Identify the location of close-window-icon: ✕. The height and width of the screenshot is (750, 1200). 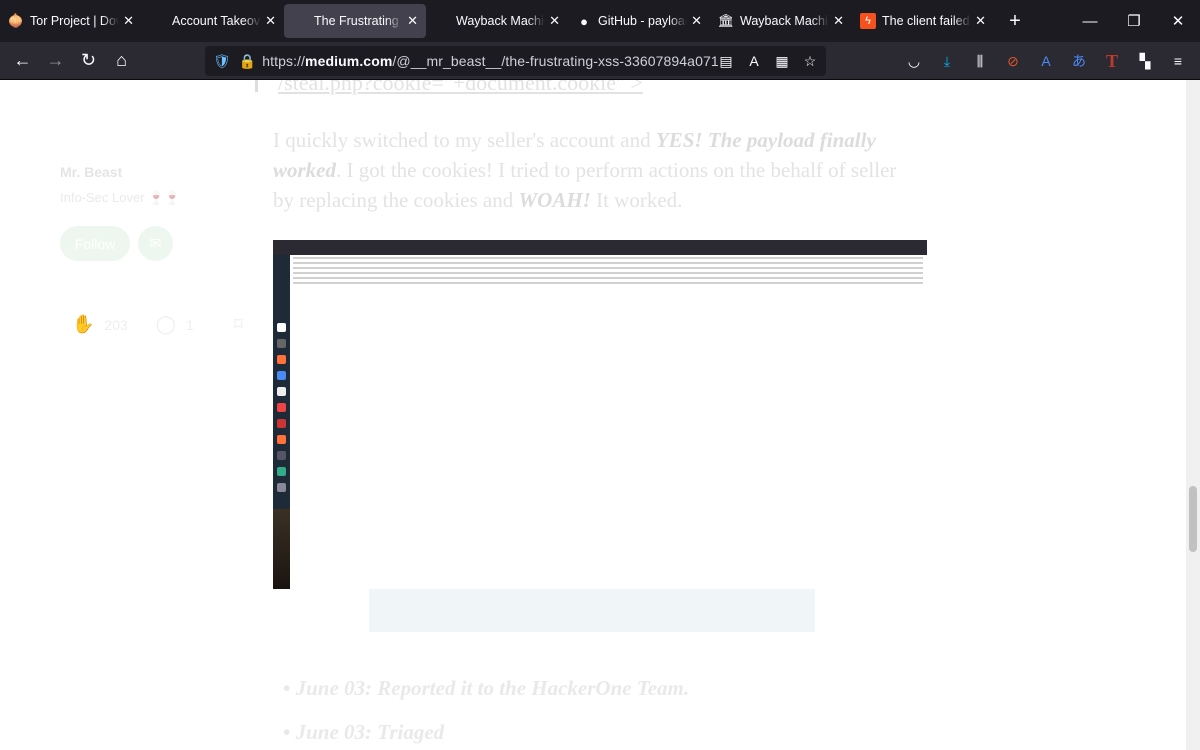
(1178, 21).